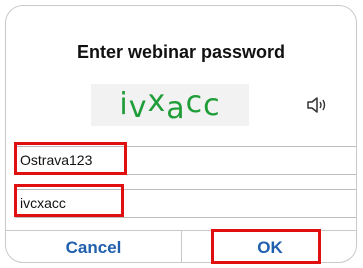 This screenshot has width=363, height=268. I want to click on captcha-input, so click(120, 203).